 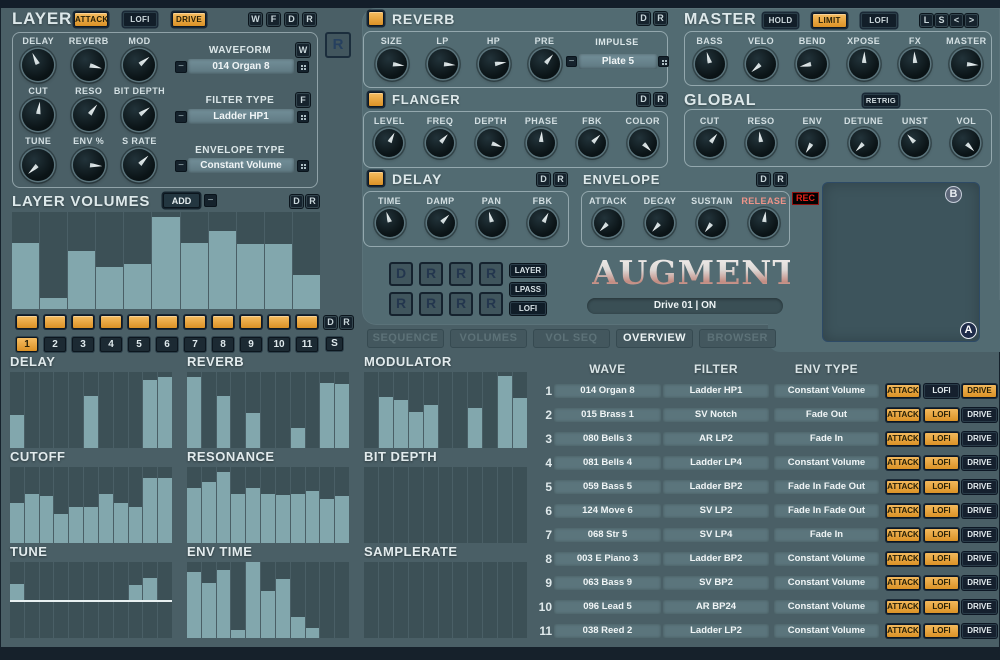 I want to click on filter-minus-button: −, so click(x=181, y=117).